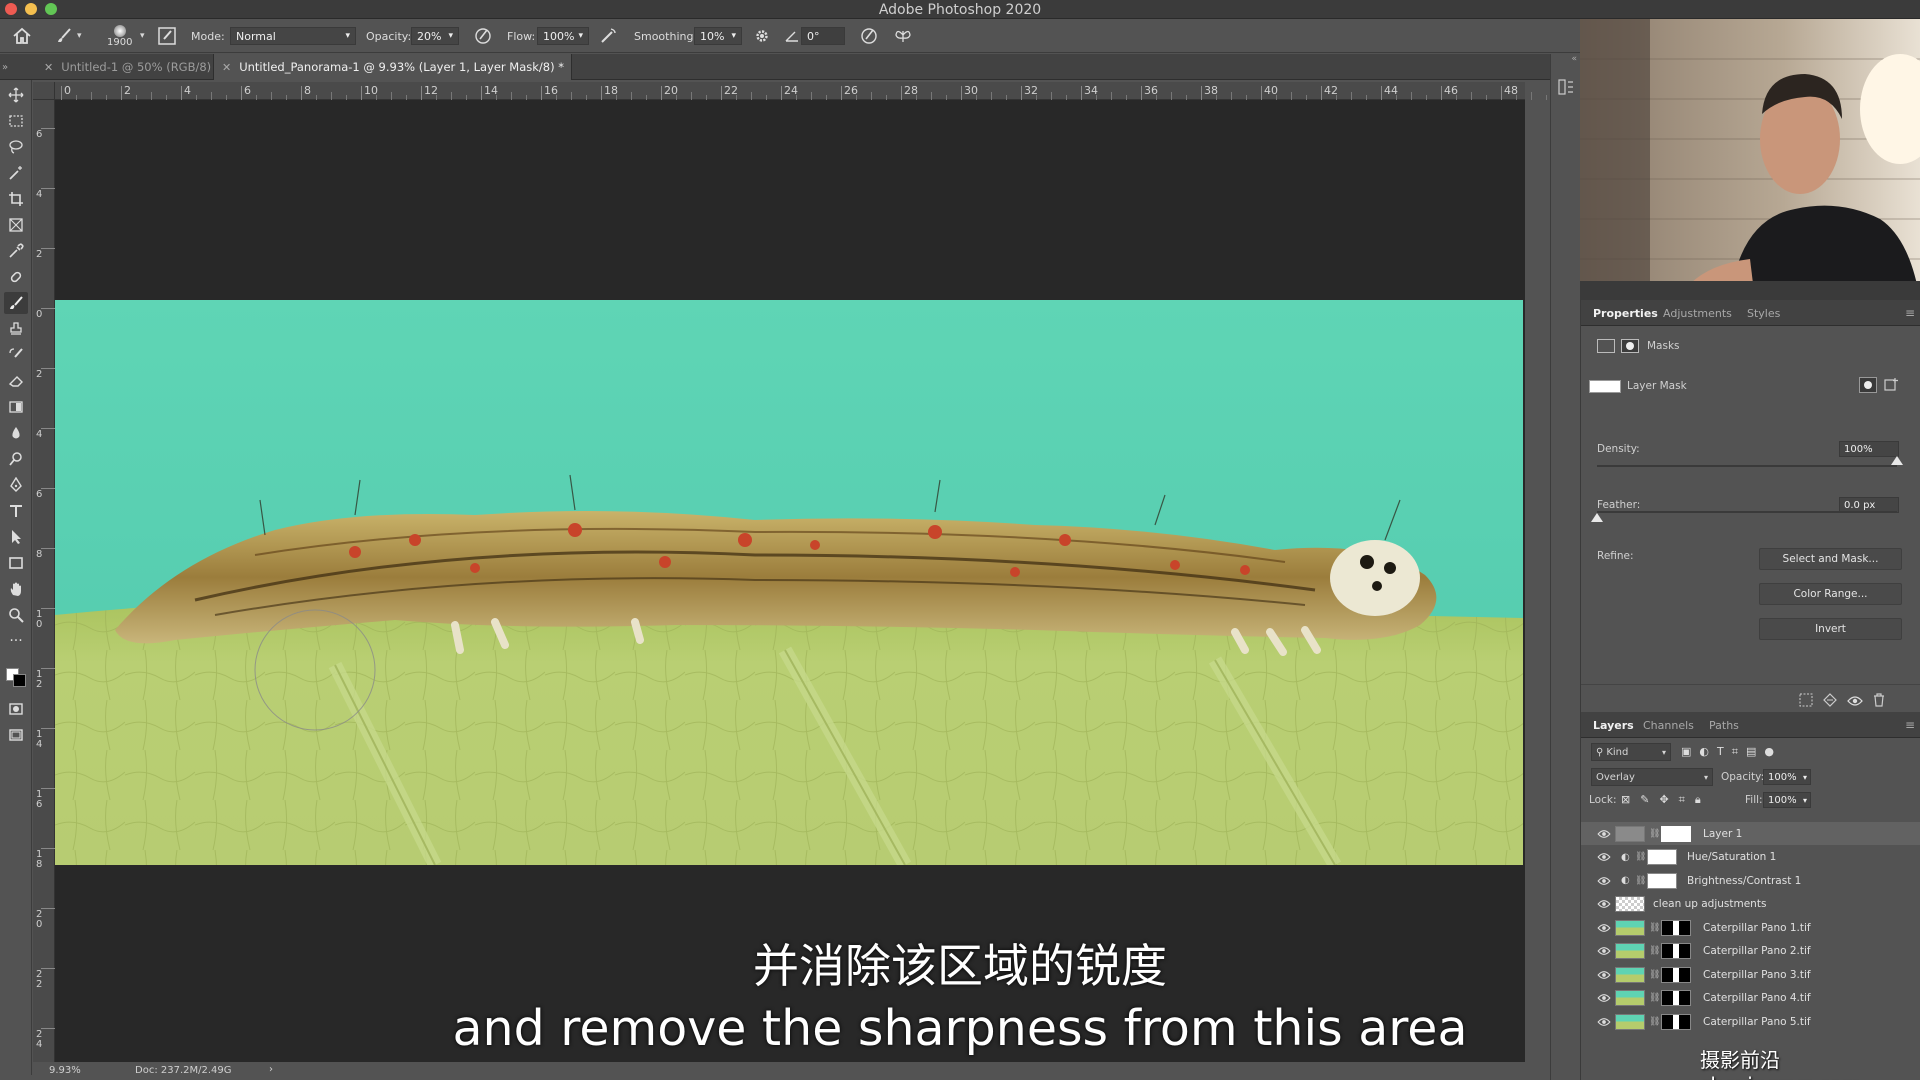  What do you see at coordinates (1881, 699) in the screenshot?
I see `delete-mask-button` at bounding box center [1881, 699].